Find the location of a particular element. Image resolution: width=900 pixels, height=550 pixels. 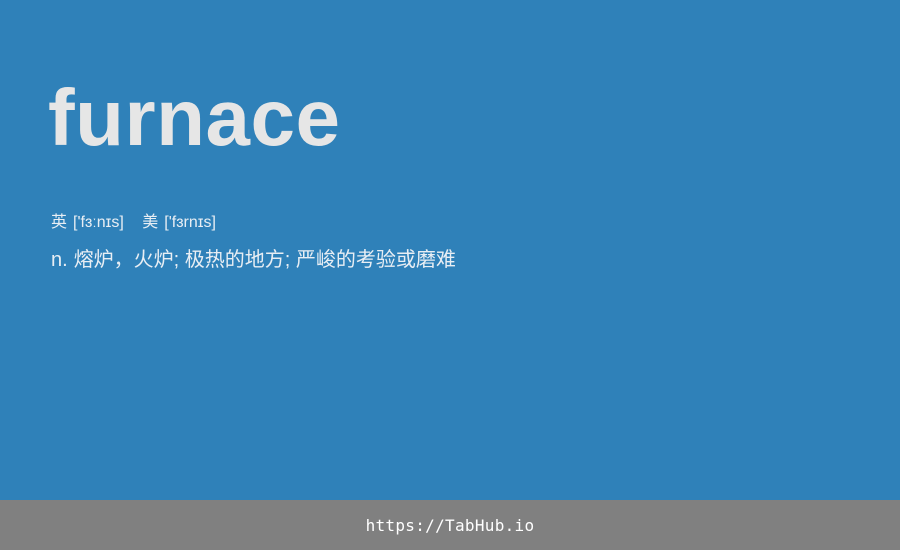

phonetics: 英 ['fɜːnɪs] 美 ['fɜrnɪs] is located at coordinates (133, 223).